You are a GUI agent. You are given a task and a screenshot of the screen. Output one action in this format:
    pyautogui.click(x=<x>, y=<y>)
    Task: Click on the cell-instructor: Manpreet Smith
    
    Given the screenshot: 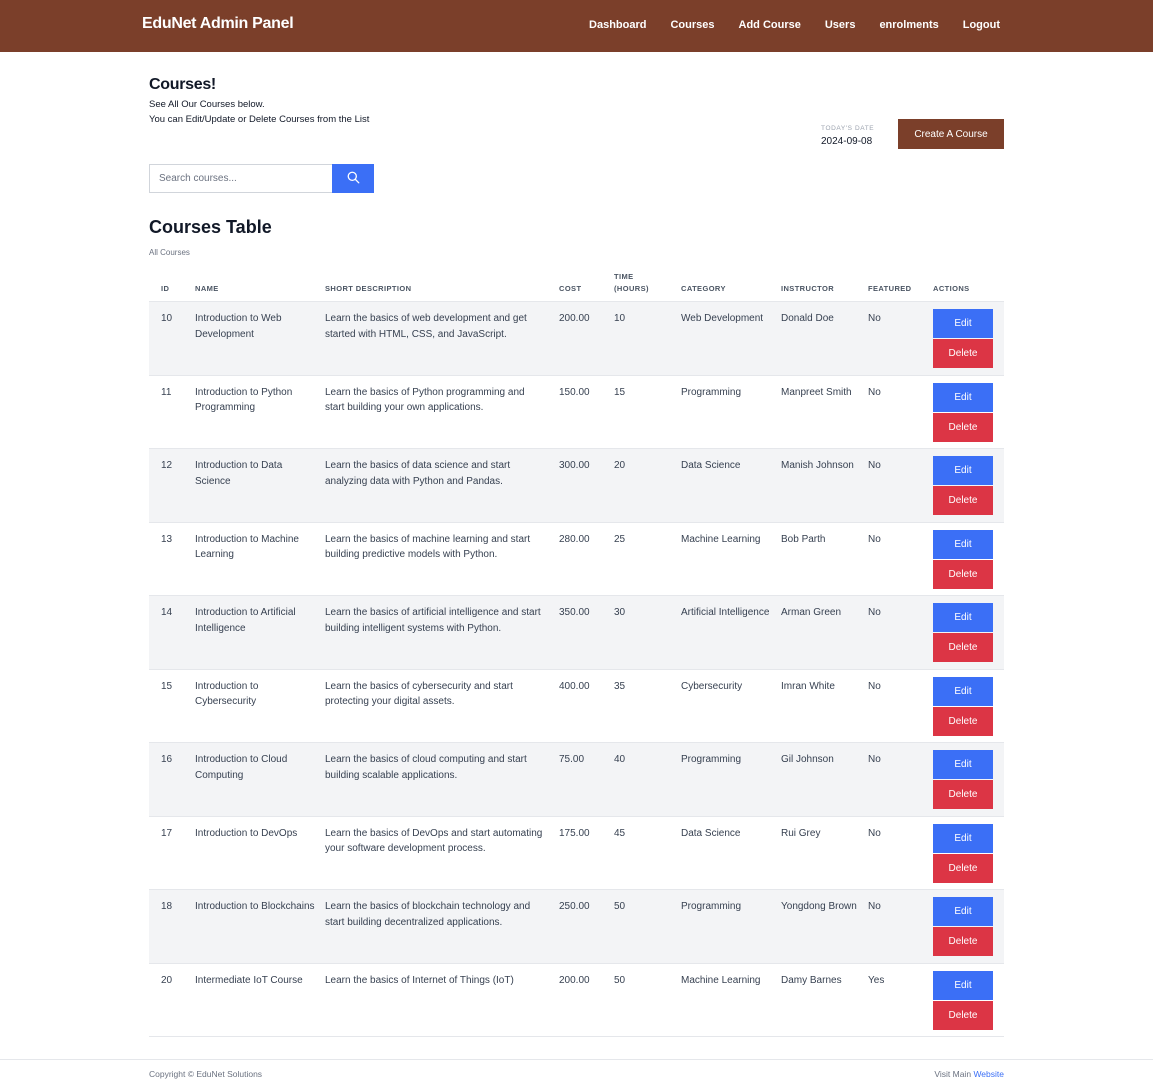 What is the action you would take?
    pyautogui.click(x=816, y=392)
    